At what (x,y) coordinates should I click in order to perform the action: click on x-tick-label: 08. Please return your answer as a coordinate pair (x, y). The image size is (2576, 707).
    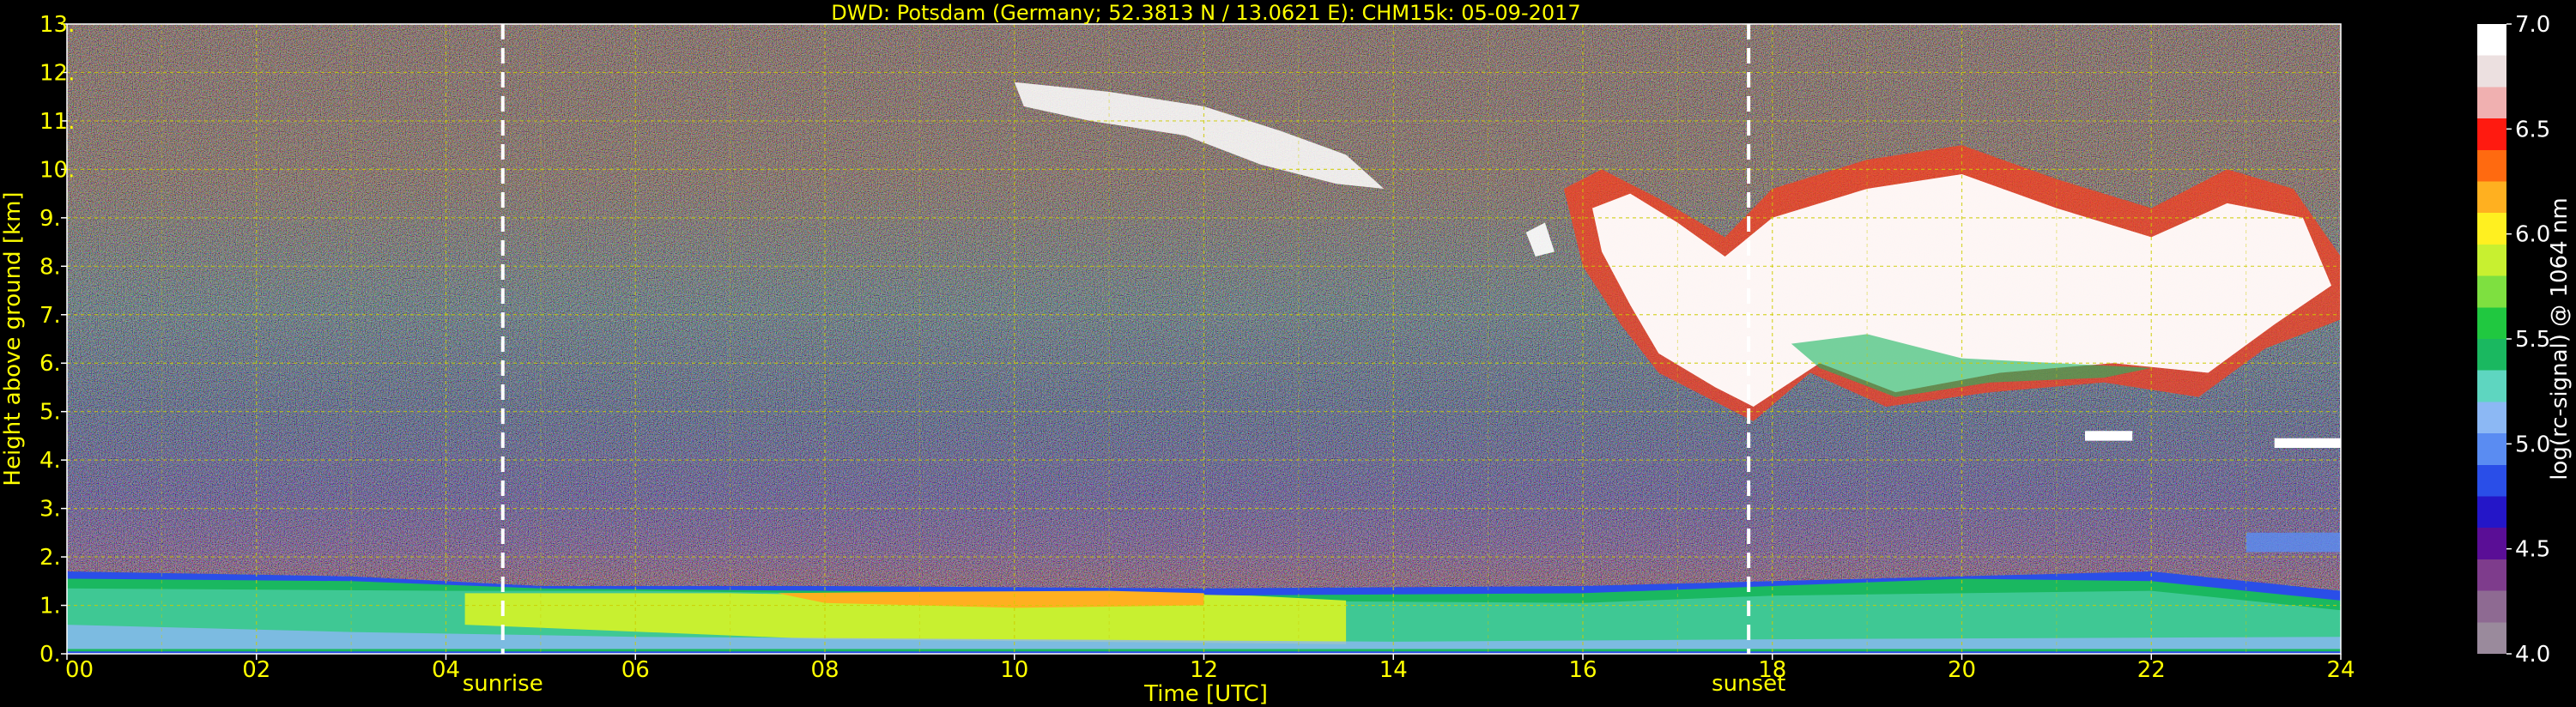
    Looking at the image, I should click on (824, 670).